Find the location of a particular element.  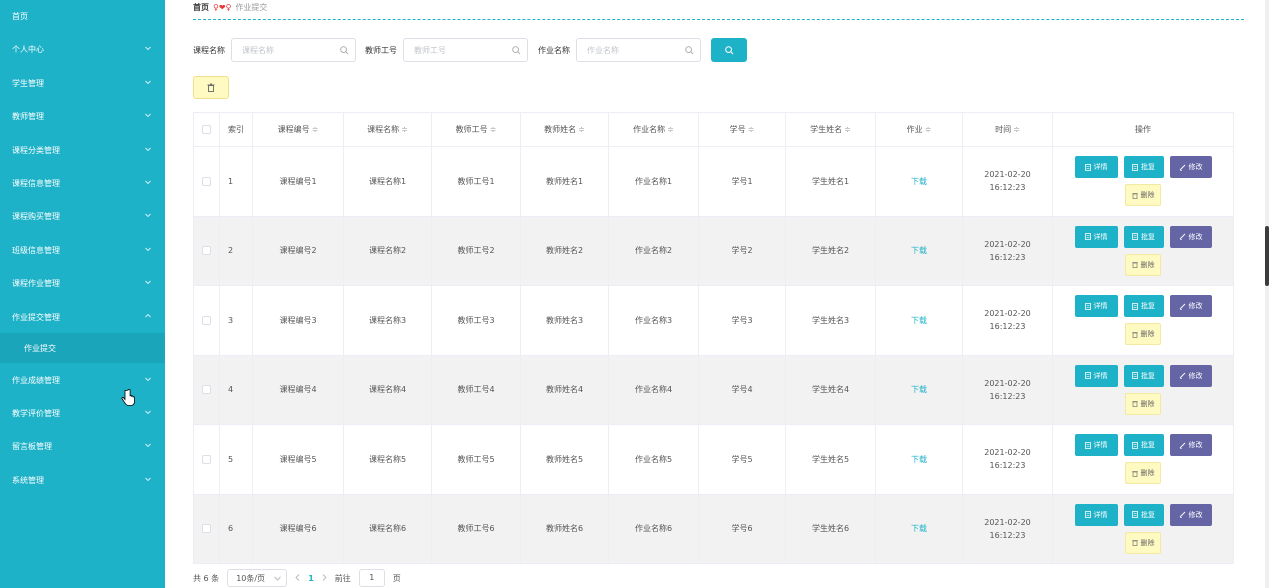

header-student-name: 学生姓名 ≑ is located at coordinates (830, 129).